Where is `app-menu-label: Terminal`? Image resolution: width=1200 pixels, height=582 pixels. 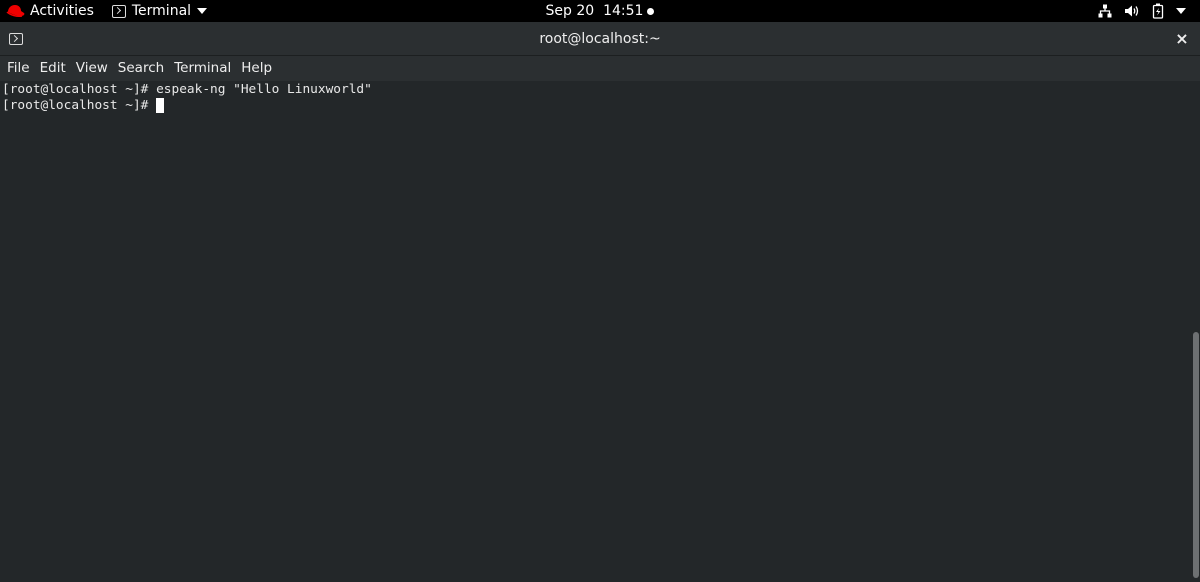
app-menu-label: Terminal is located at coordinates (161, 11).